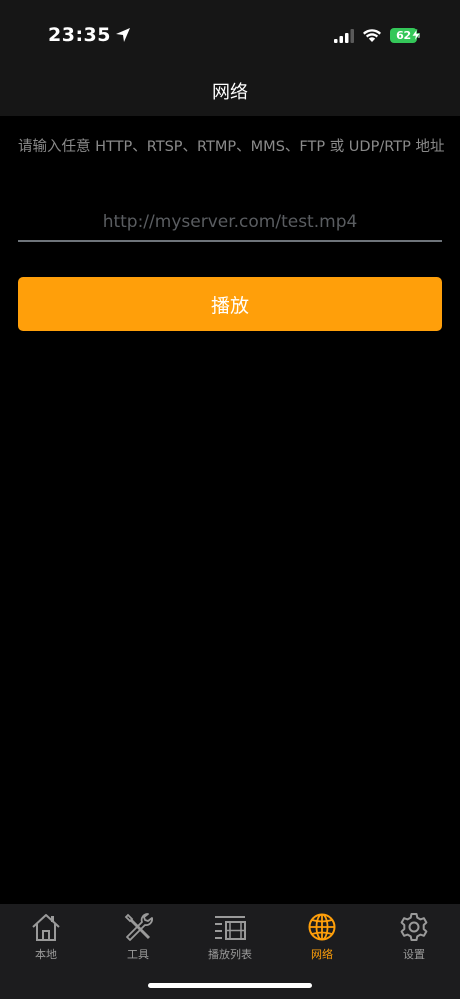  I want to click on tab-playlist: 播放列表, so click(230, 940).